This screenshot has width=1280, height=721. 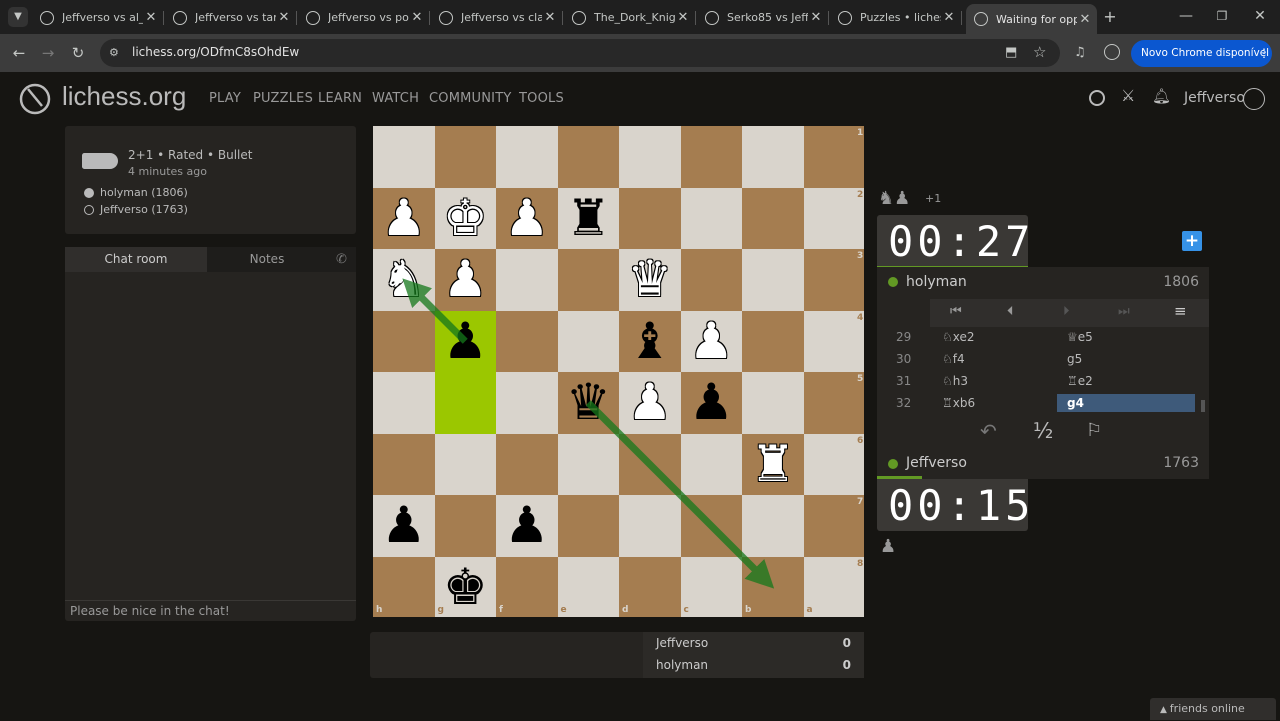 I want to click on nav-watch: WATCH, so click(x=395, y=98).